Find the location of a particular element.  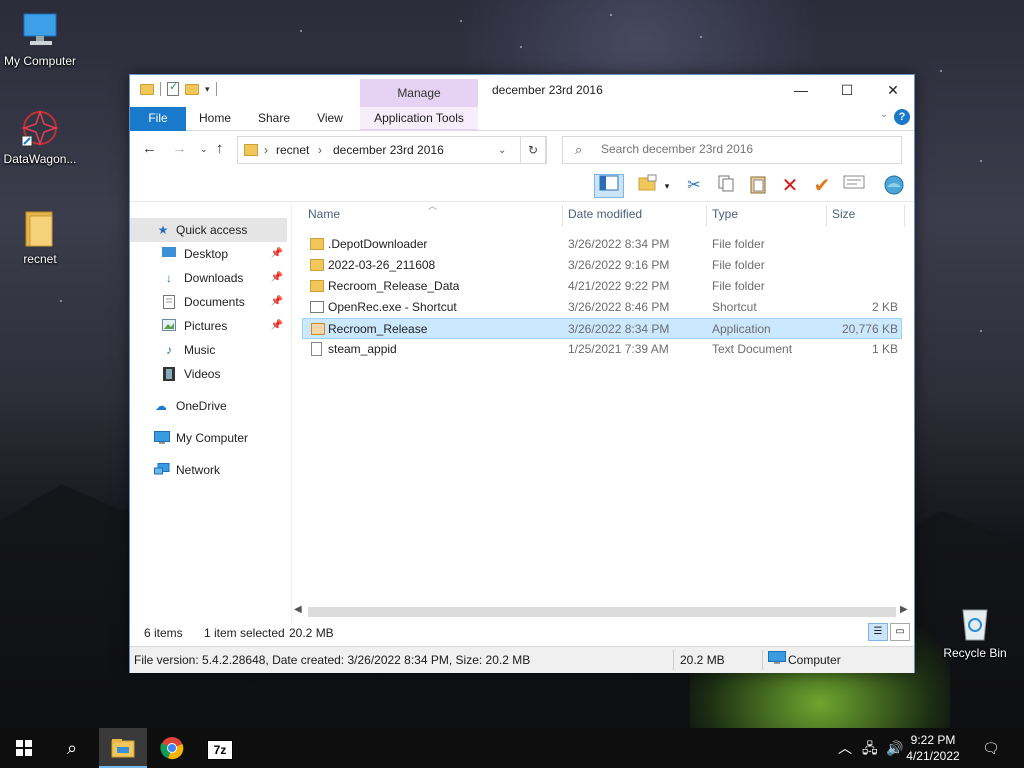

sidebar-item-my-computer: My Computer is located at coordinates (208, 438).